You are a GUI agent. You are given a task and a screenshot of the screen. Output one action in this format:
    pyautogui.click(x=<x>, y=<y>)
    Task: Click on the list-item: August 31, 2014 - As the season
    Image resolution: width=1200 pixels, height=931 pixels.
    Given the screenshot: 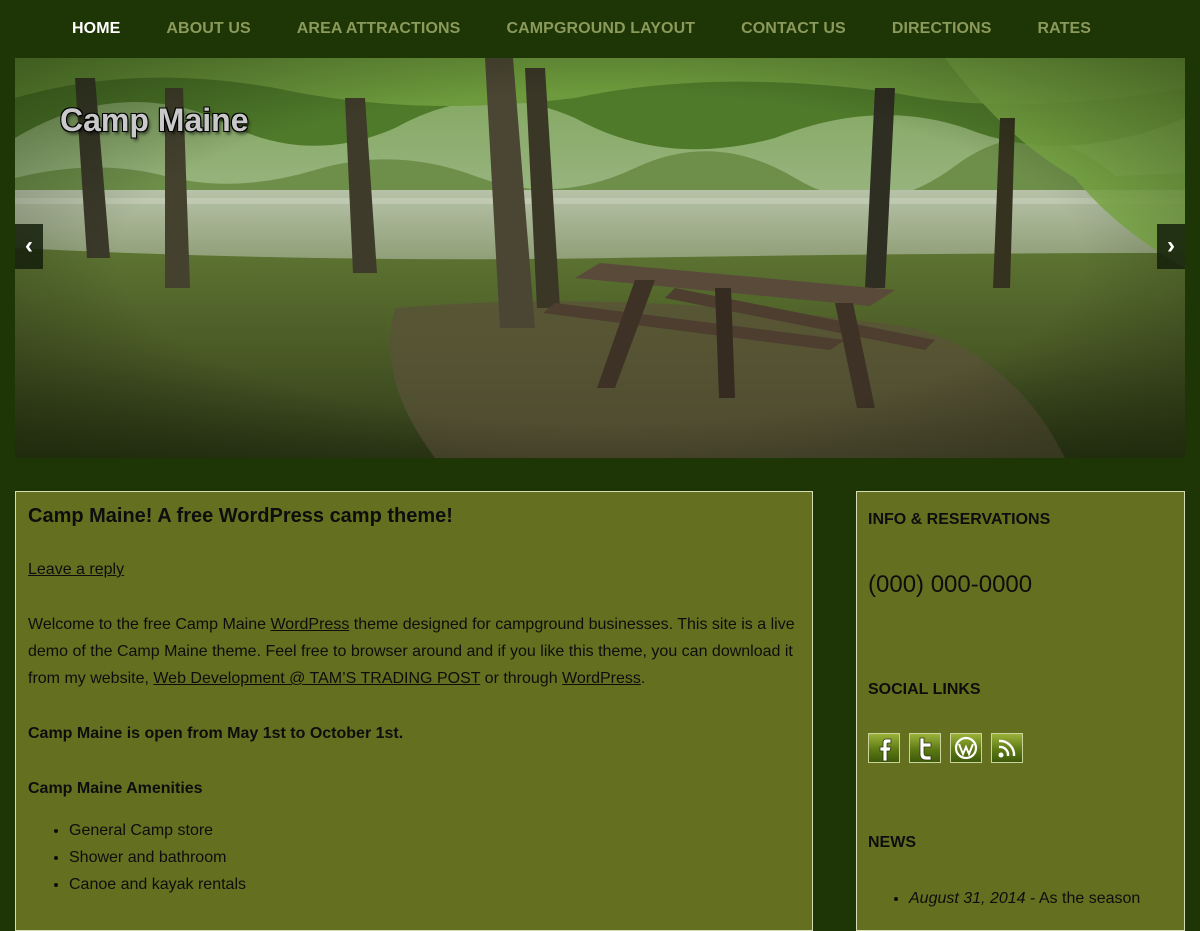 What is the action you would take?
    pyautogui.click(x=1041, y=899)
    